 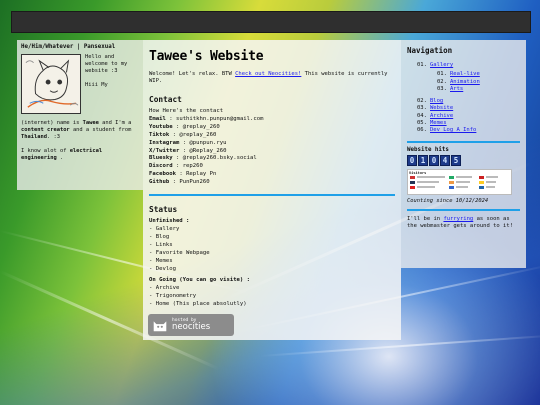 I want to click on nav-item-blog: 02. Blog, so click(x=463, y=101).